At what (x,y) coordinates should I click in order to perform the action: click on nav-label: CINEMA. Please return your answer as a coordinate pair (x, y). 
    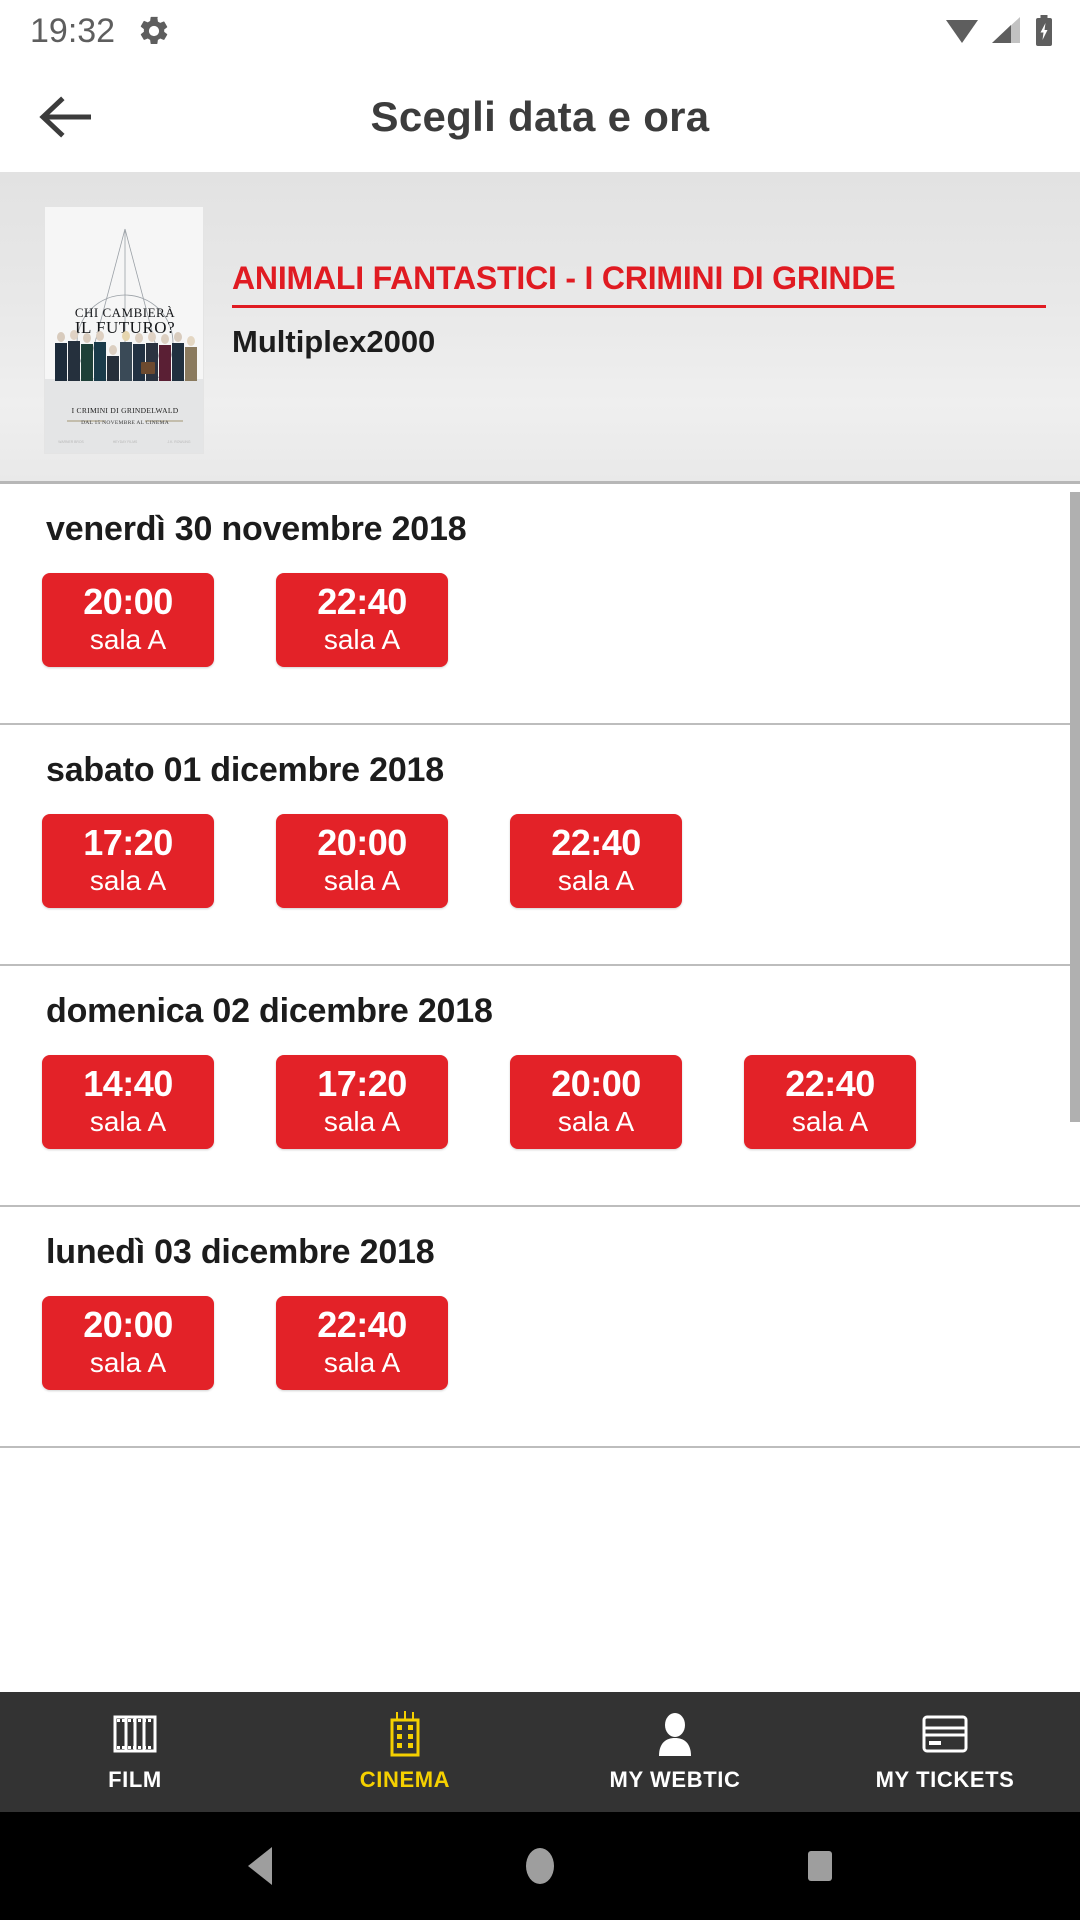
    Looking at the image, I should click on (405, 1779).